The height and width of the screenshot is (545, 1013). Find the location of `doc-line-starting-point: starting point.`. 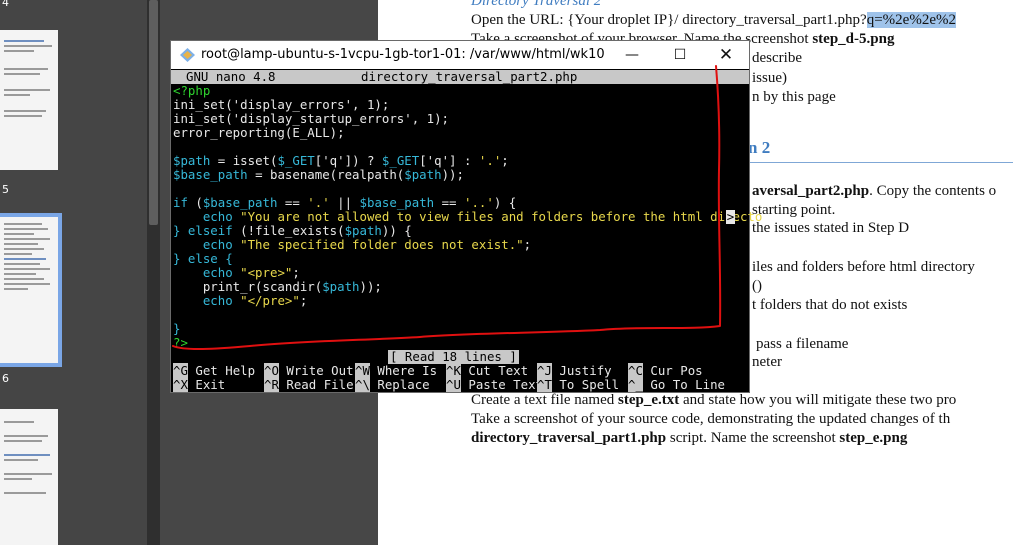

doc-line-starting-point: starting point. is located at coordinates (794, 210).